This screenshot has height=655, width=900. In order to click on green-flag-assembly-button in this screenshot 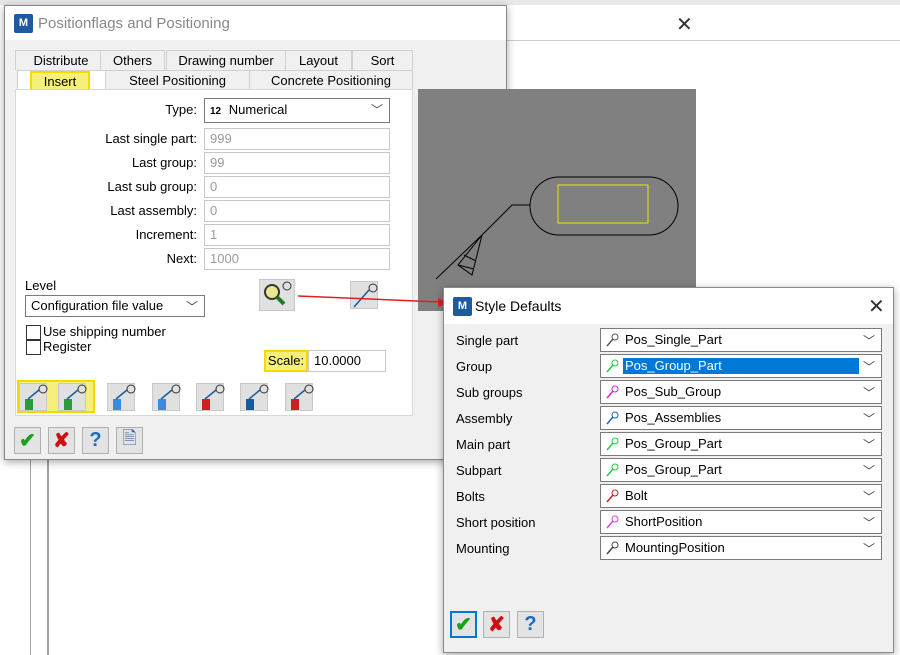, I will do `click(72, 397)`.